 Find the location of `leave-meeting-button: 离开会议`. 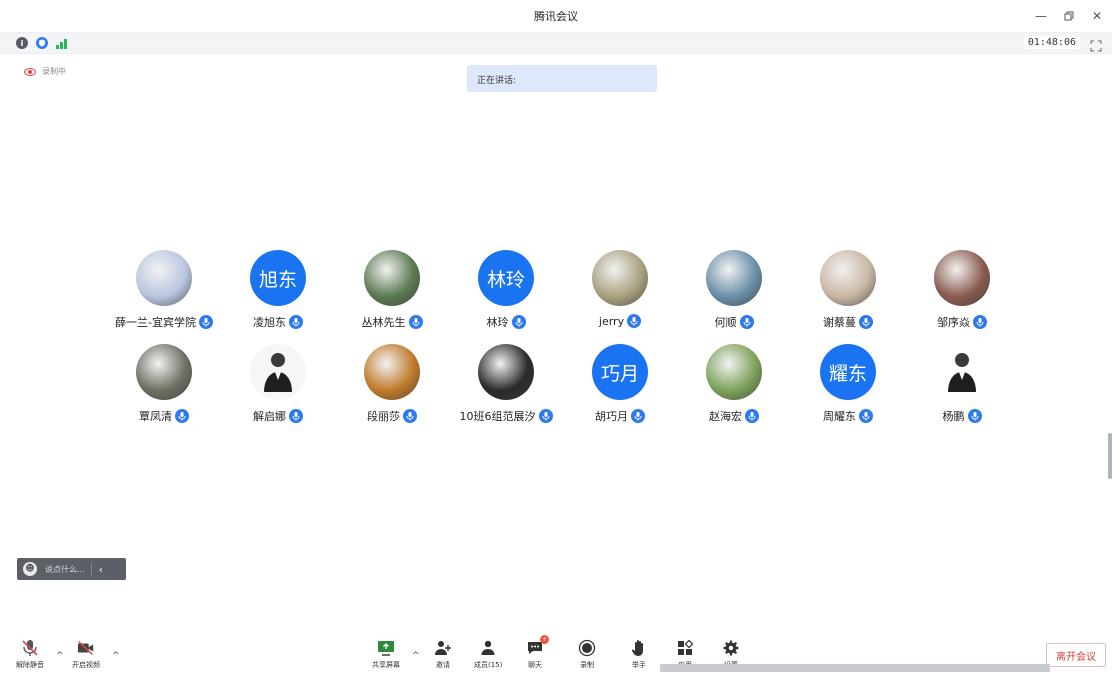

leave-meeting-button: 离开会议 is located at coordinates (1076, 655).